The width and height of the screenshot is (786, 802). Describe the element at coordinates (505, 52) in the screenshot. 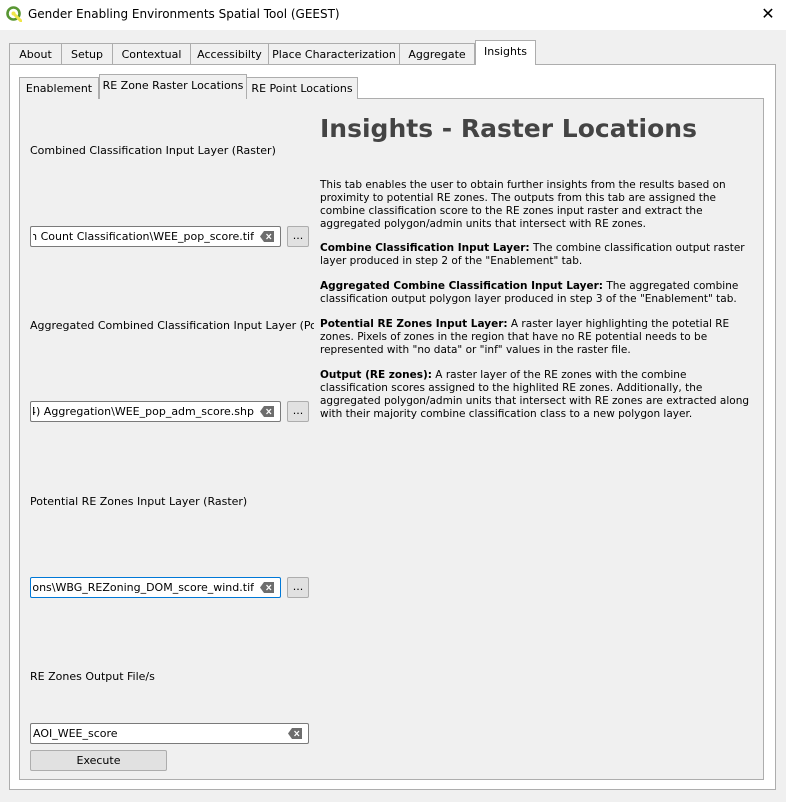

I see `tab-insights: Insights` at that location.